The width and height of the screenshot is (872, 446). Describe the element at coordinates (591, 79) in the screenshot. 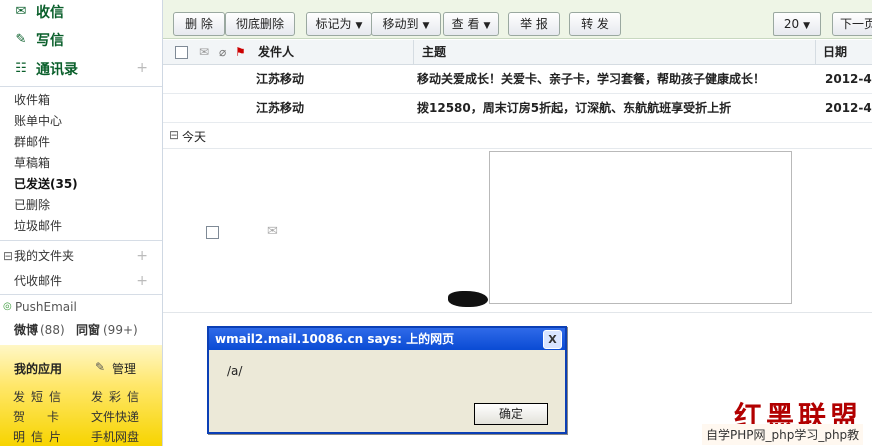

I see `row-subject: 移动关爱成长！关爱卡、亲子卡，学习套餐，帮助孩子健康成长！` at that location.